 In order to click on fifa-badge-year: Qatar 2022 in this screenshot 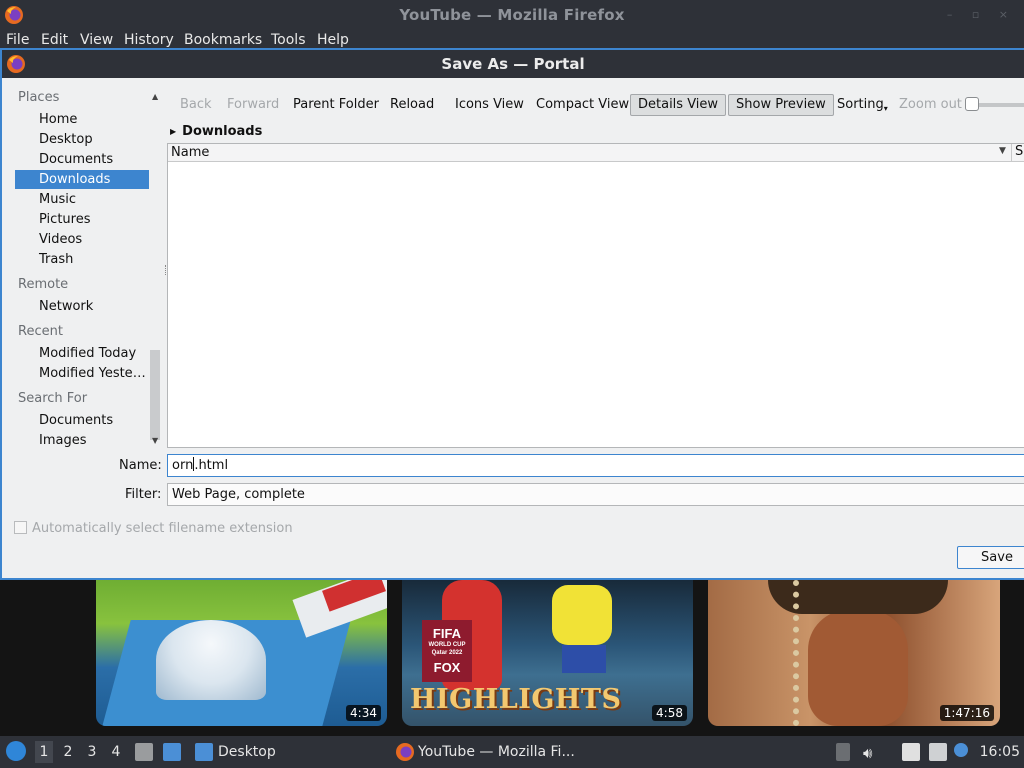, I will do `click(447, 653)`.